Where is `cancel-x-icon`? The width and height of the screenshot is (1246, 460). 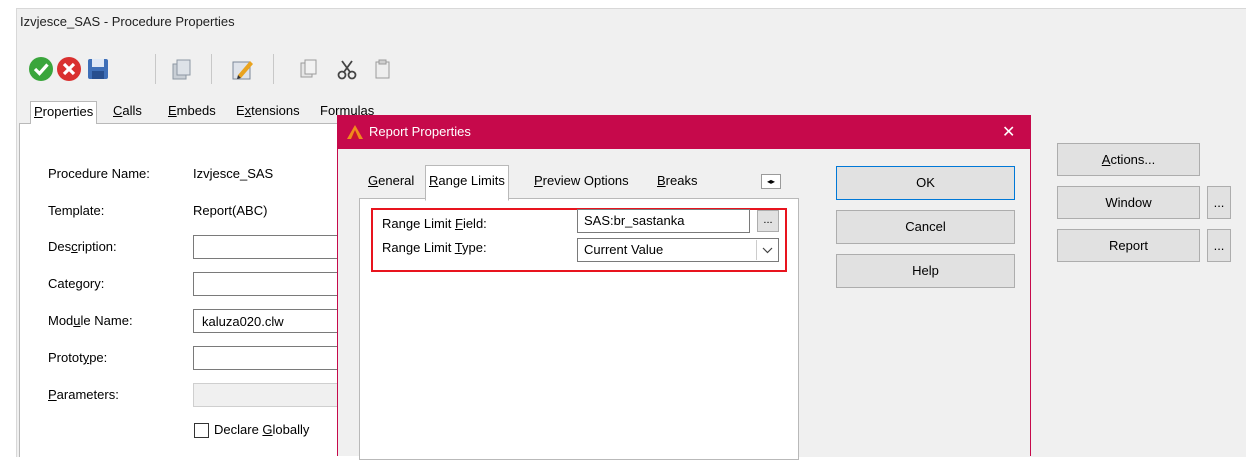
cancel-x-icon is located at coordinates (69, 69).